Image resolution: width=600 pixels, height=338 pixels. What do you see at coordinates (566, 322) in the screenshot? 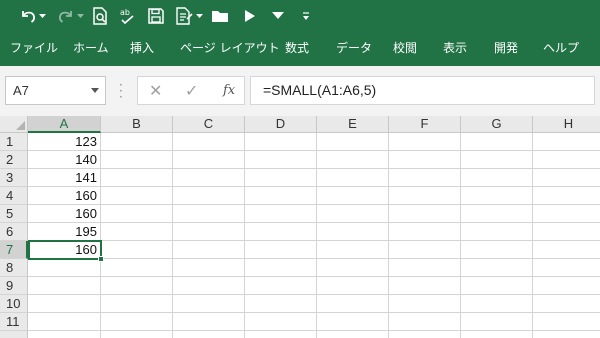
I see `cell-h11` at bounding box center [566, 322].